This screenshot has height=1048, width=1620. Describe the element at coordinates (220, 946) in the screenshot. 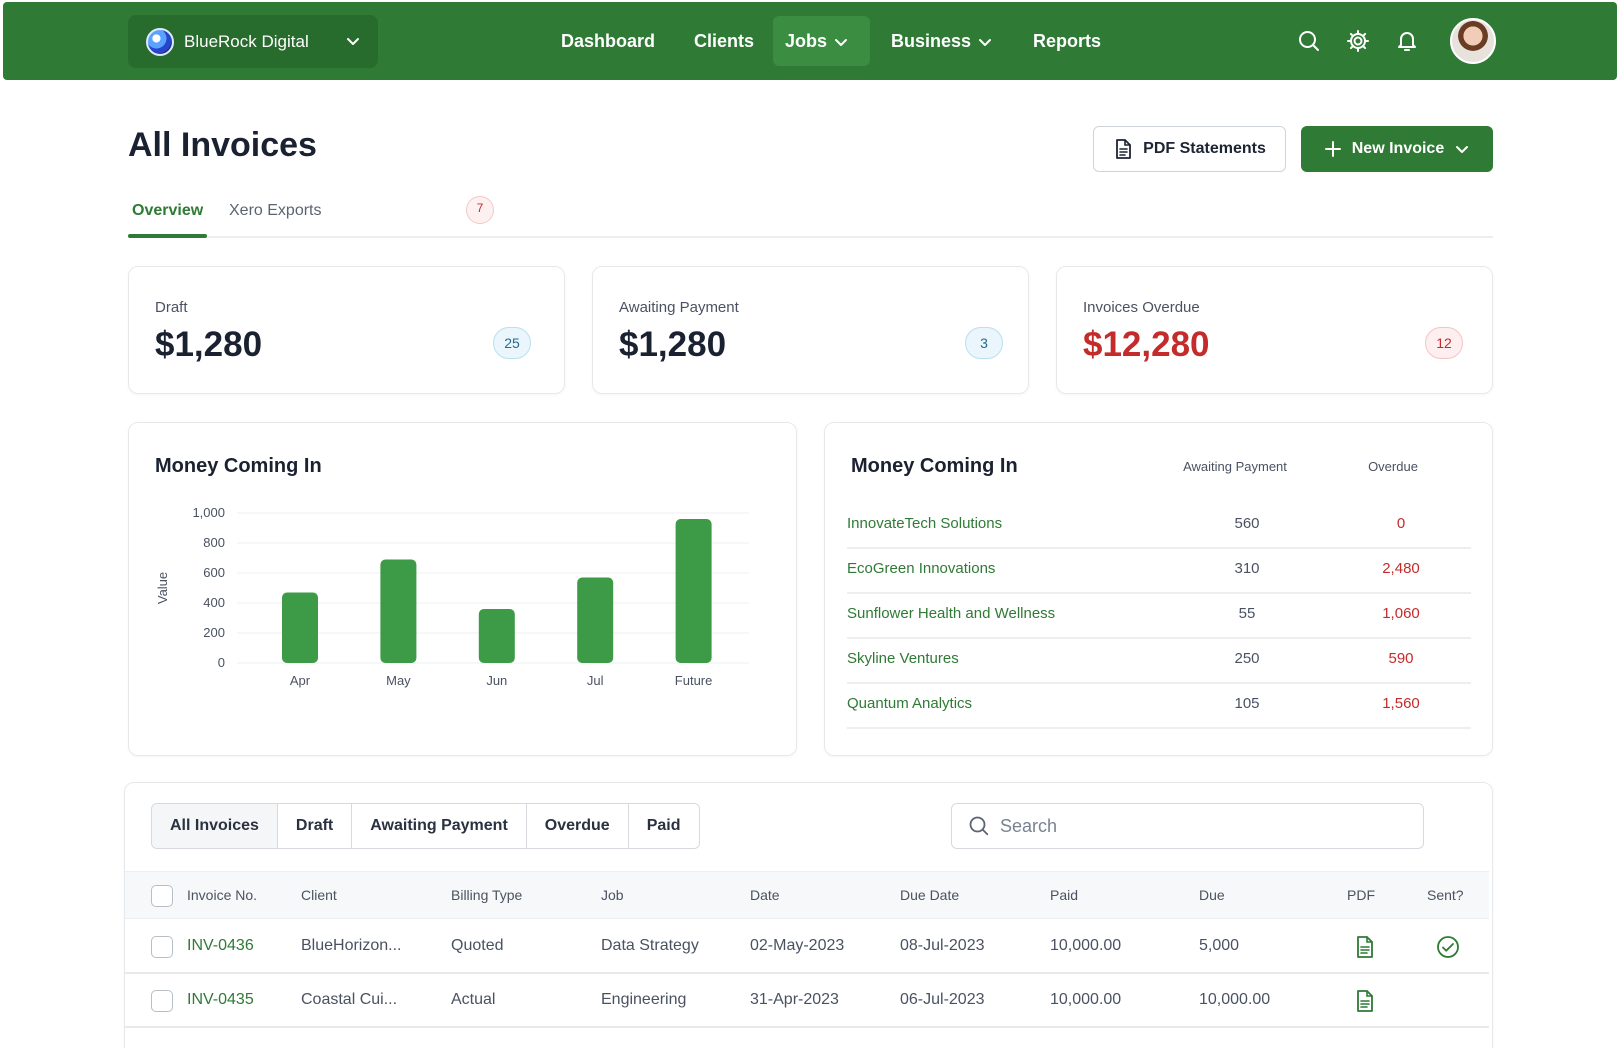

I see `invoice-number-link: INV-0436` at that location.